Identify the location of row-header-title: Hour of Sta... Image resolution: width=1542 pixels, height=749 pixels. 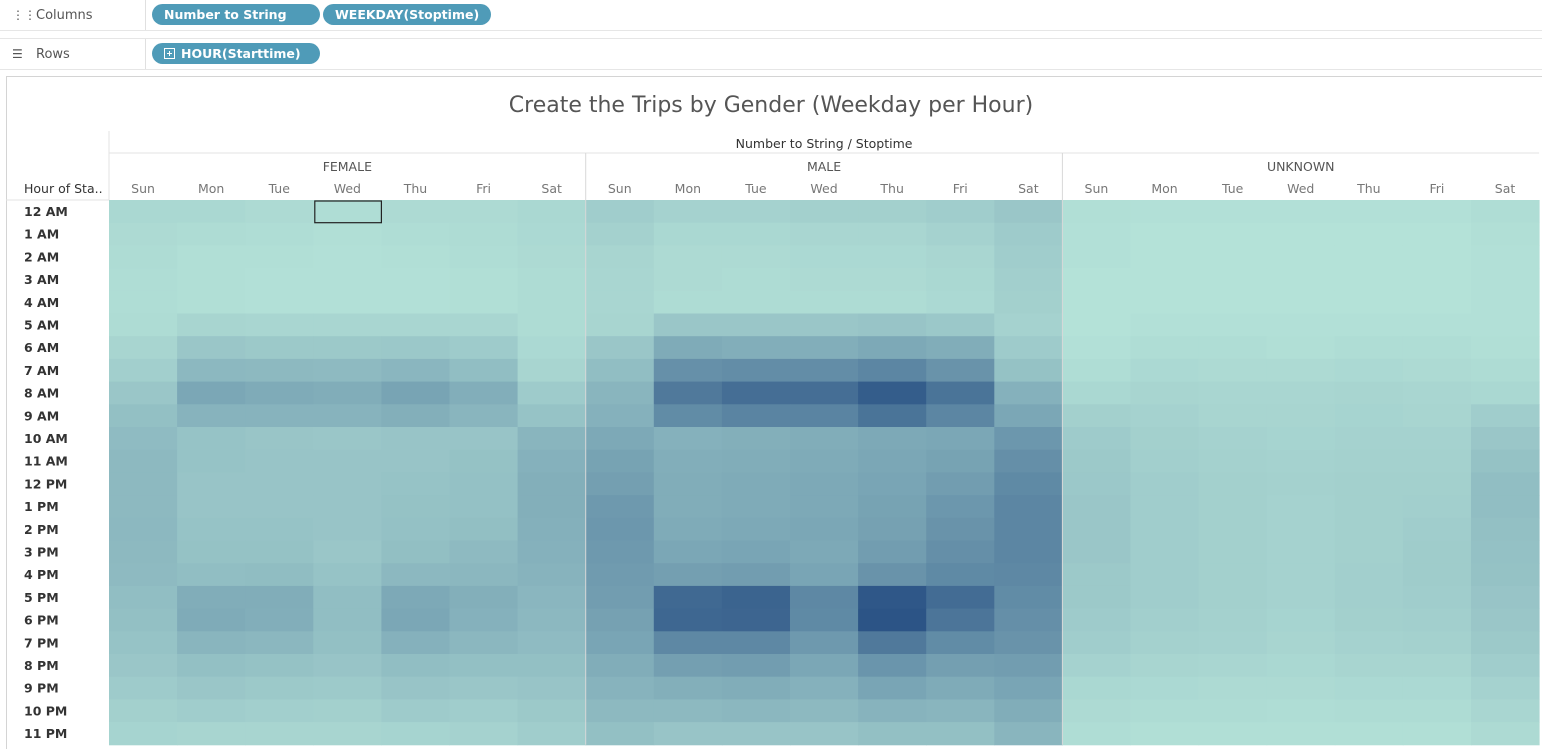
(63, 188).